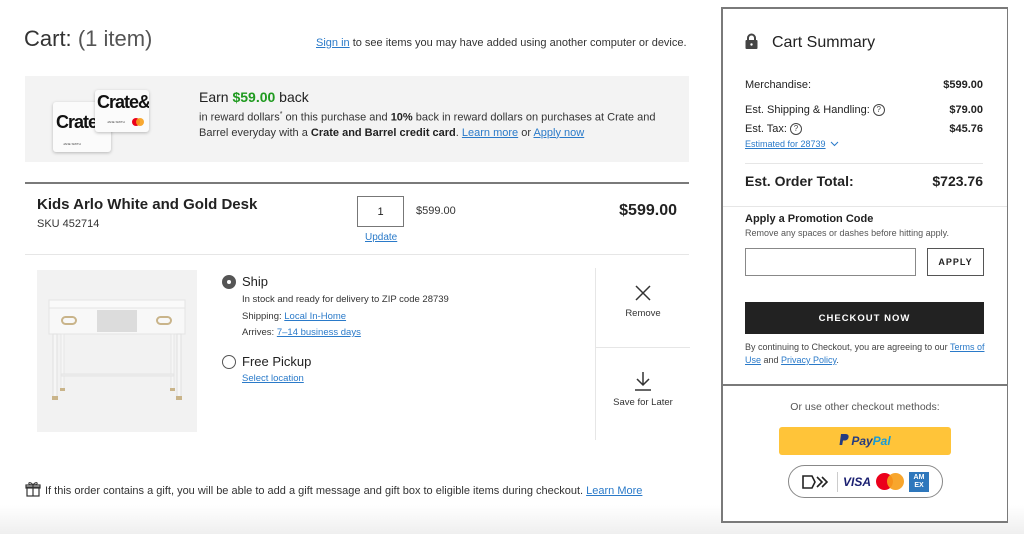  Describe the element at coordinates (955, 262) in the screenshot. I see `apply-promo-button: APPLY` at that location.